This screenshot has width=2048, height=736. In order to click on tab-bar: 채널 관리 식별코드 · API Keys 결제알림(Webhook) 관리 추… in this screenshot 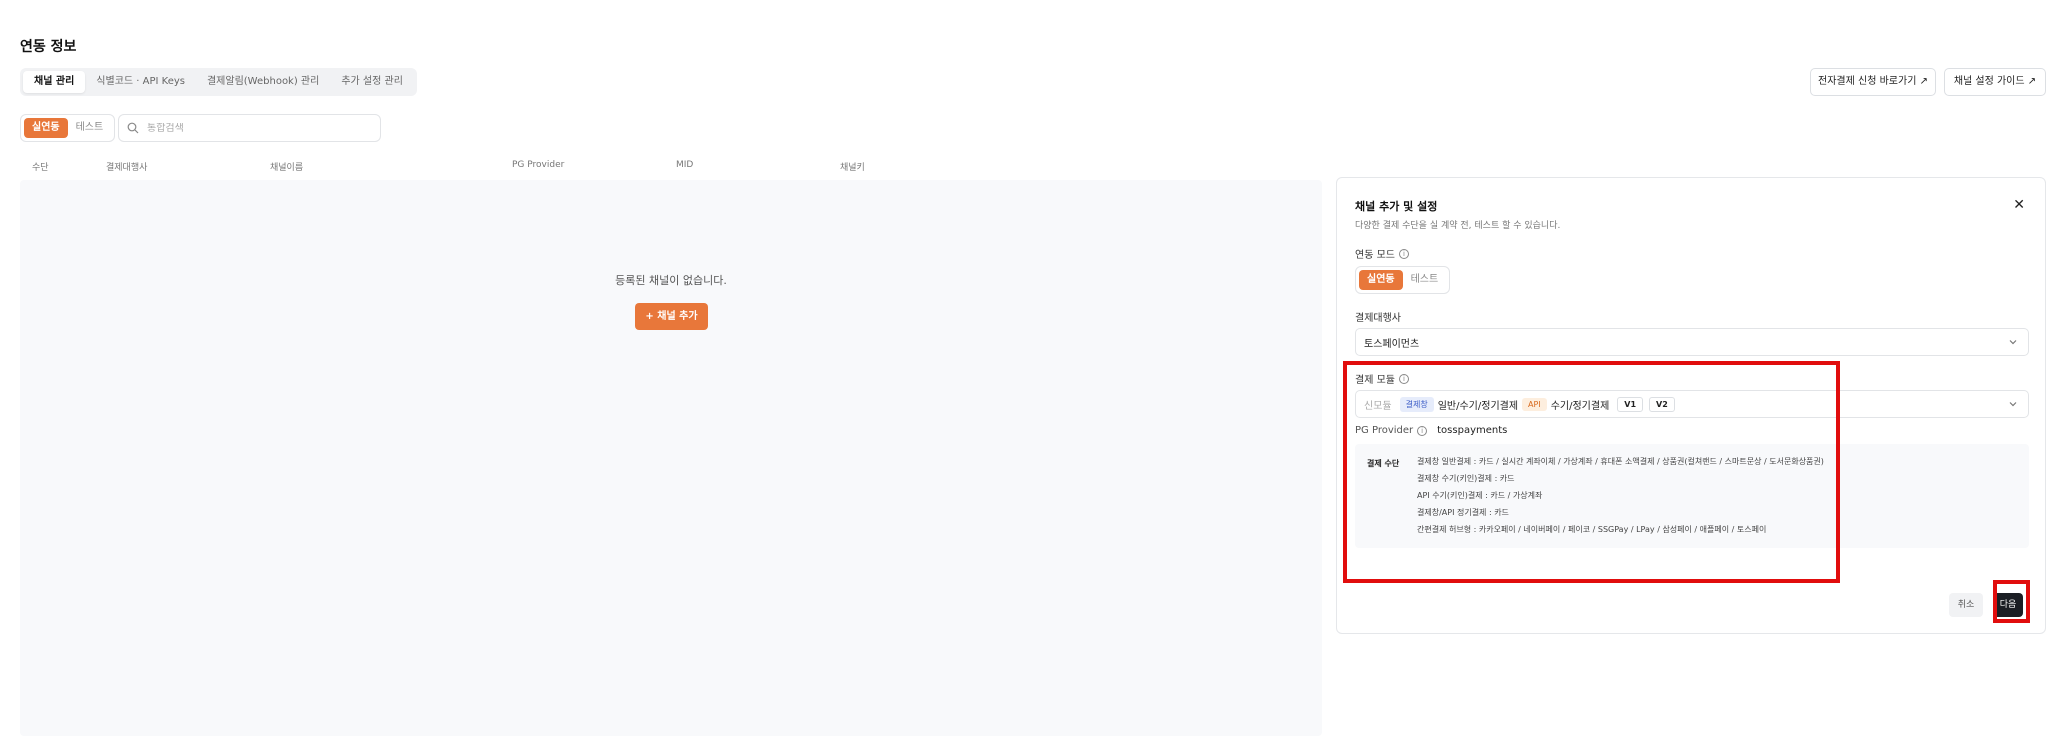, I will do `click(218, 82)`.